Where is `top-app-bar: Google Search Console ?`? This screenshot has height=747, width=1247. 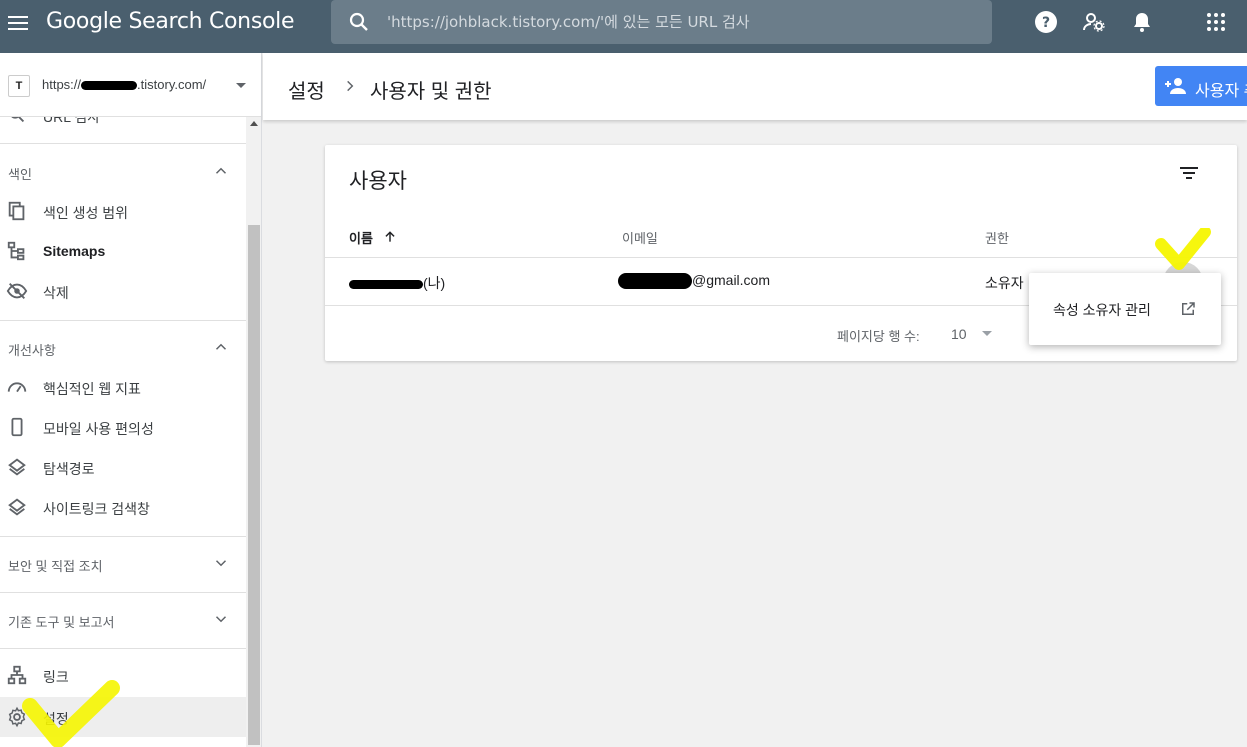 top-app-bar: Google Search Console ? is located at coordinates (623, 26).